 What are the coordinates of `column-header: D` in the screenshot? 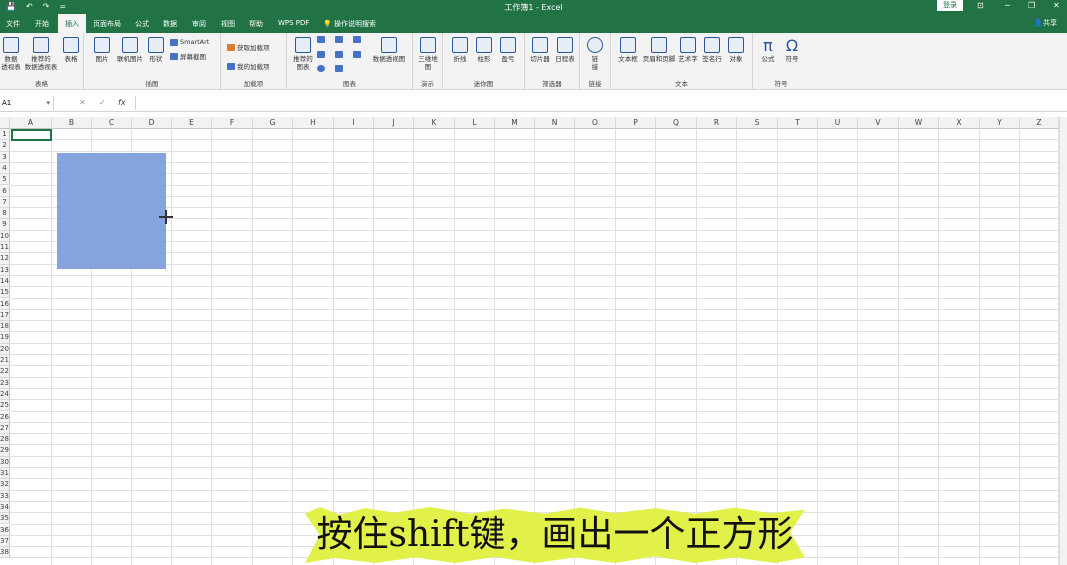 It's located at (152, 123).